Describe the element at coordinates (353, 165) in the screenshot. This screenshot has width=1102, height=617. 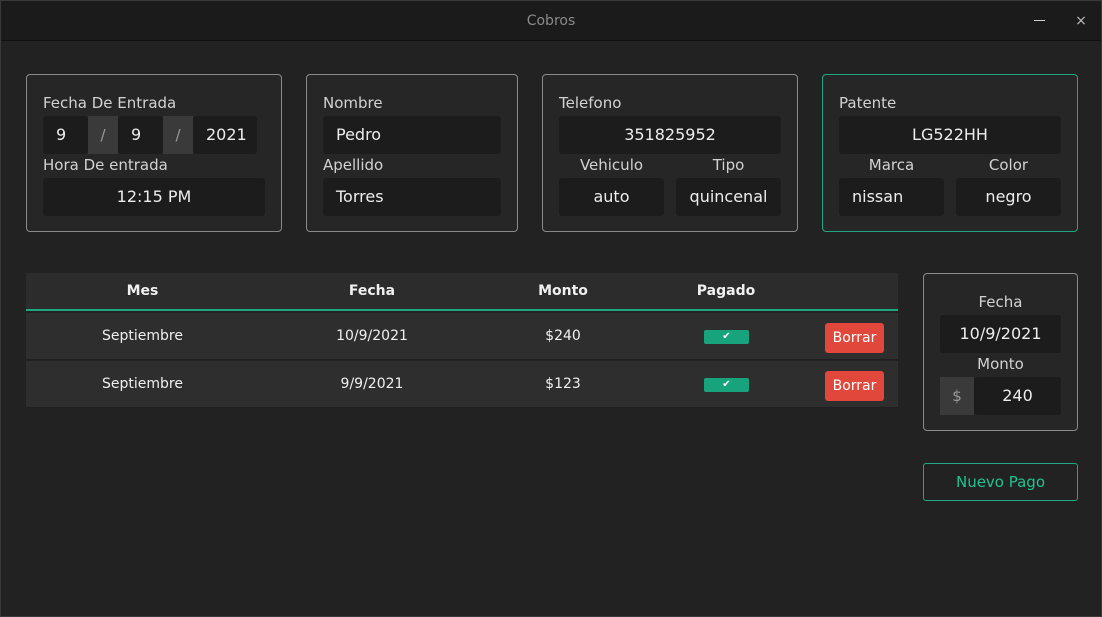
I see `apellido-label: Apellido` at that location.